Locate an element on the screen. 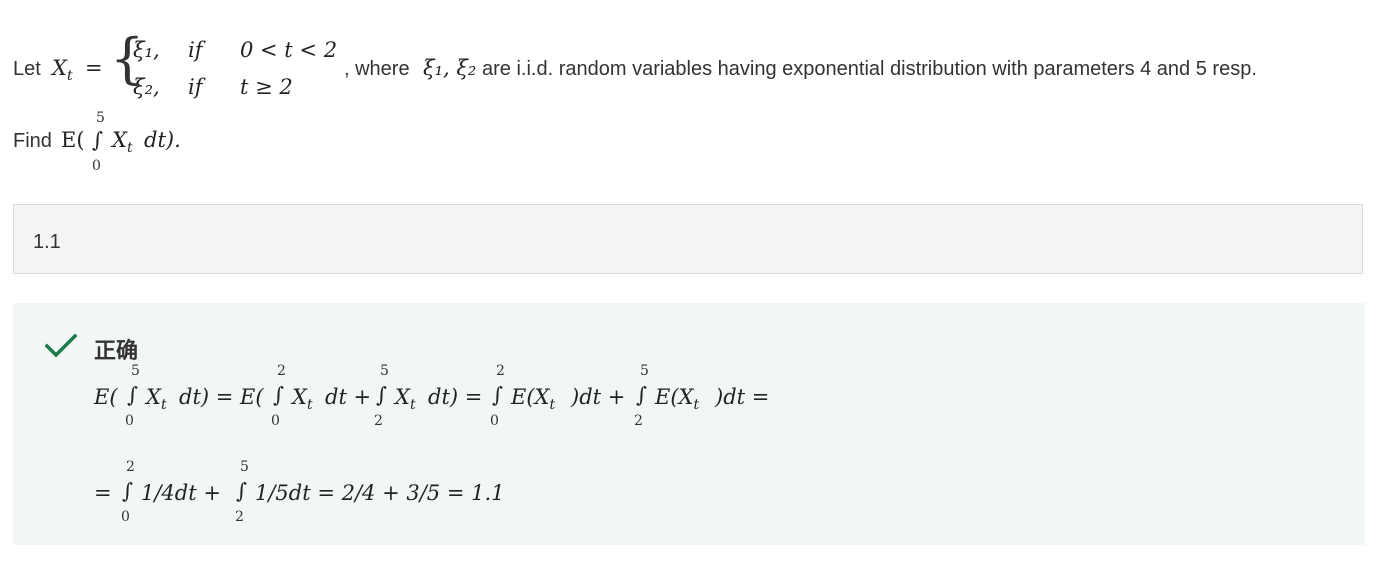 Image resolution: width=1378 pixels, height=569 pixels. case1-value: ξ₁, is located at coordinates (146, 50).